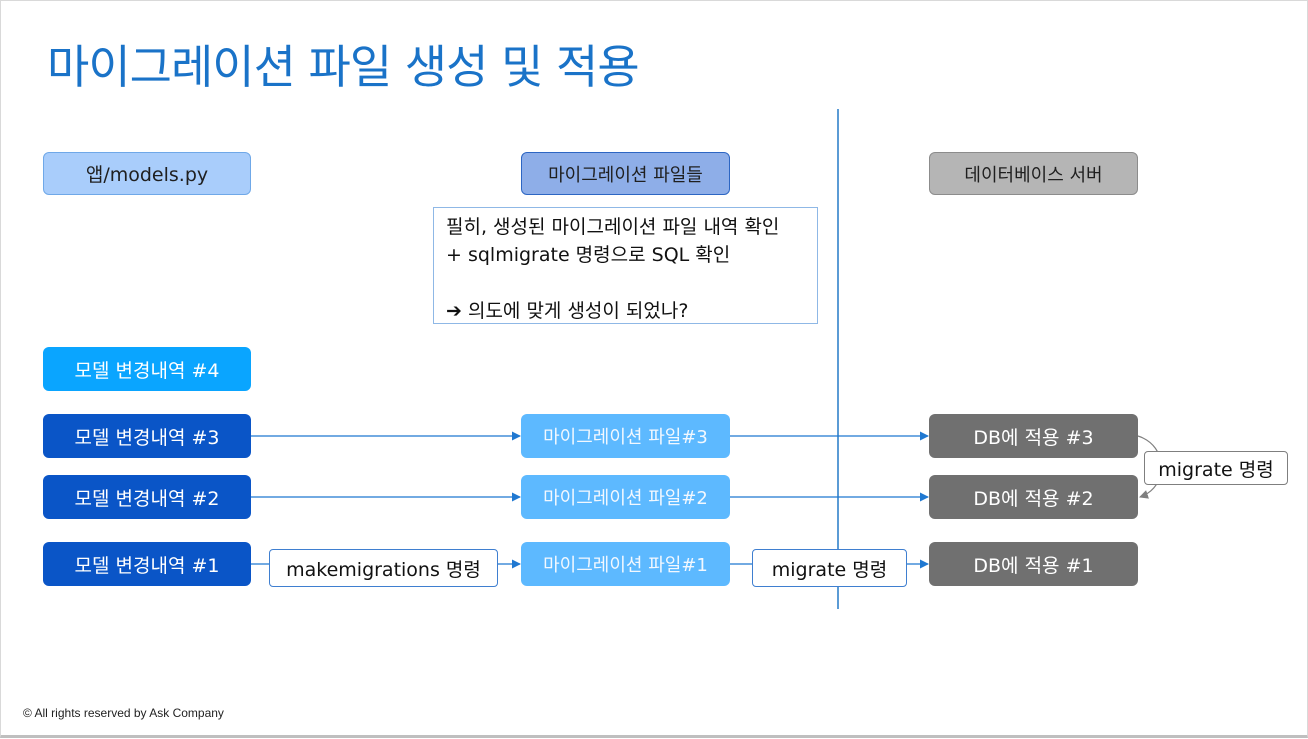 The height and width of the screenshot is (739, 1308). What do you see at coordinates (625, 436) in the screenshot?
I see `migration-file-3: 마이그레이션 파일#3` at bounding box center [625, 436].